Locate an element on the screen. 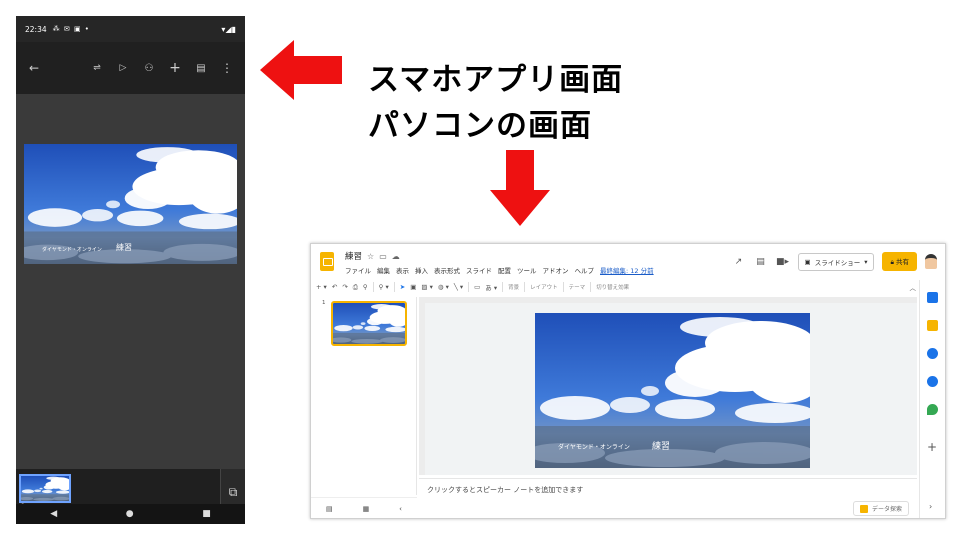  paint-format-icon: ⚲ is located at coordinates (365, 287).